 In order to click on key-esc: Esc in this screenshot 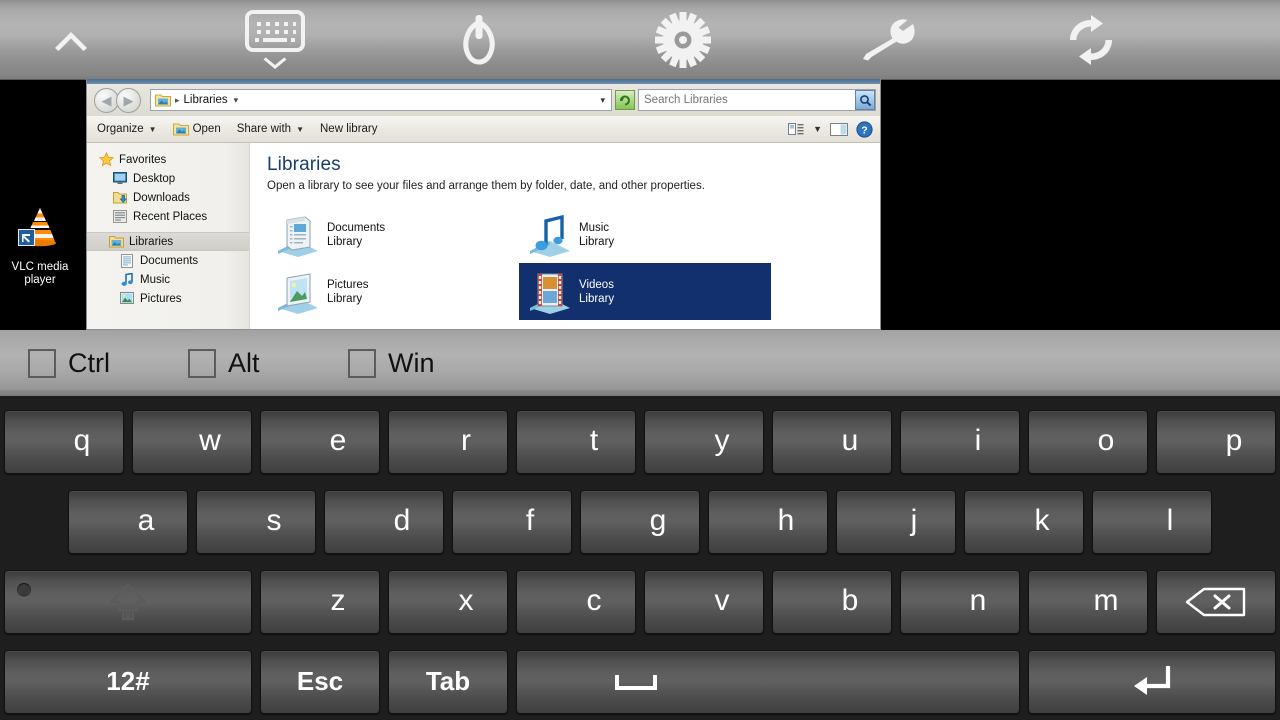, I will do `click(320, 682)`.